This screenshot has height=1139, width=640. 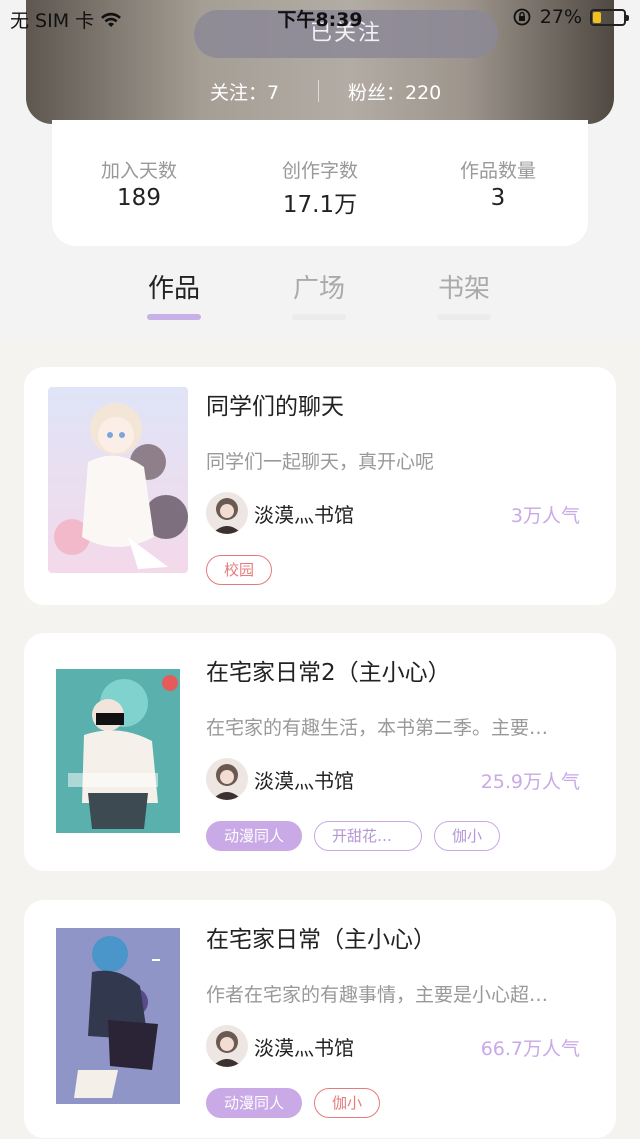 I want to click on profile-tabs: 作品 广场 书架, so click(x=320, y=292).